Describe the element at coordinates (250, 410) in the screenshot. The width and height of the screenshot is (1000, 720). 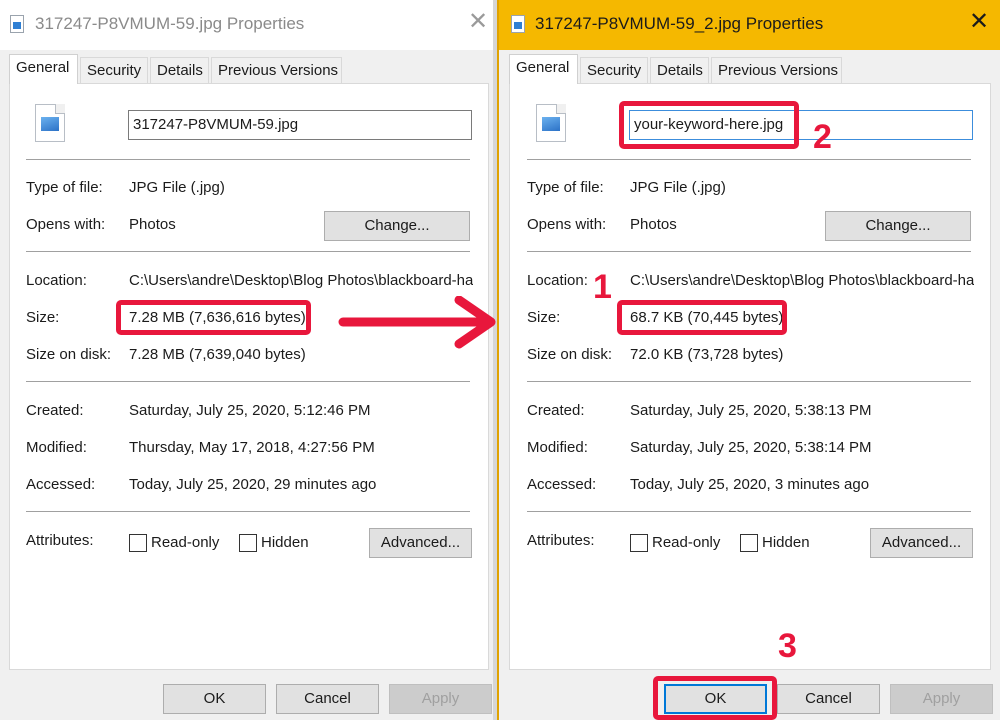
I see `created-value: Saturday, July 25, 2020, 5:12:46 PM` at that location.